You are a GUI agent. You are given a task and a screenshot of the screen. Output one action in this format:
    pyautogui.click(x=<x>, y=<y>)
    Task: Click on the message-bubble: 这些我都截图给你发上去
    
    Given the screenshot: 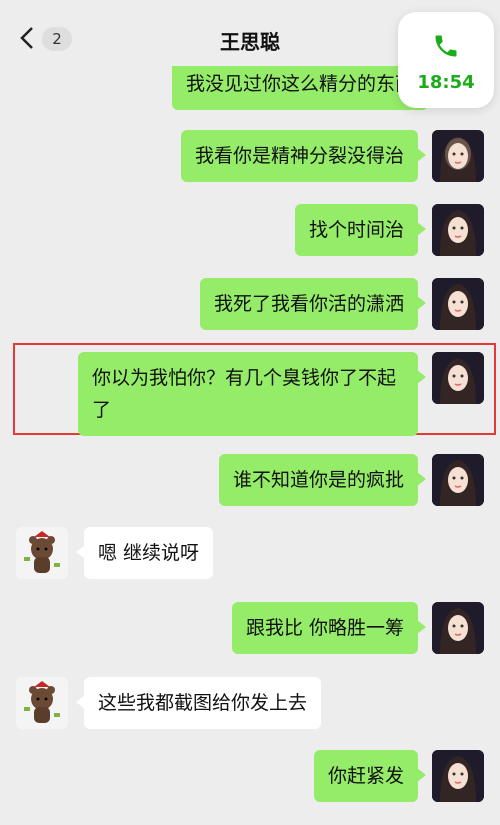 What is the action you would take?
    pyautogui.click(x=198, y=703)
    